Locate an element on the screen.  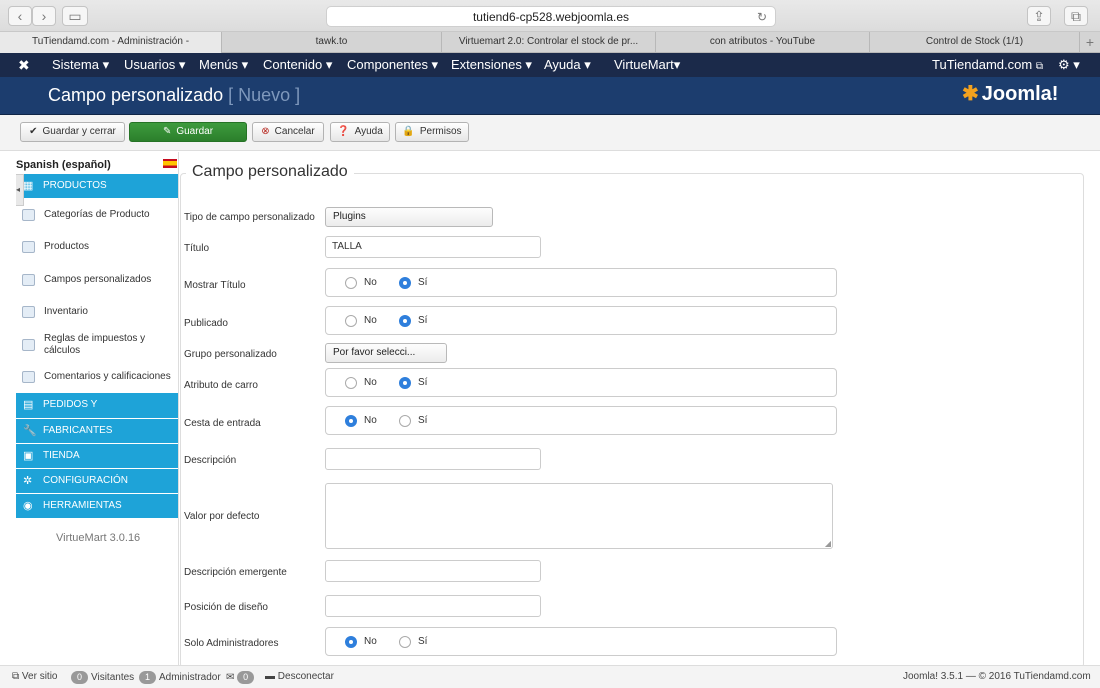
cancel-button: ⊗ Cancelar is located at coordinates (288, 132).